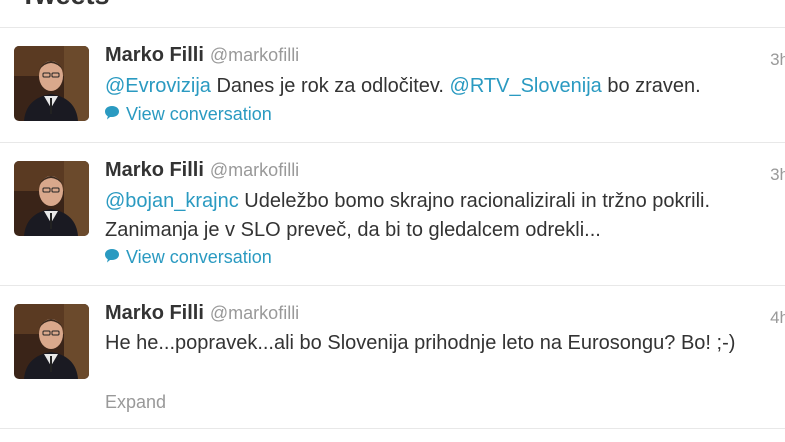 This screenshot has height=442, width=785. I want to click on tweet-text-segment: Danes je rok za odločitev., so click(330, 86).